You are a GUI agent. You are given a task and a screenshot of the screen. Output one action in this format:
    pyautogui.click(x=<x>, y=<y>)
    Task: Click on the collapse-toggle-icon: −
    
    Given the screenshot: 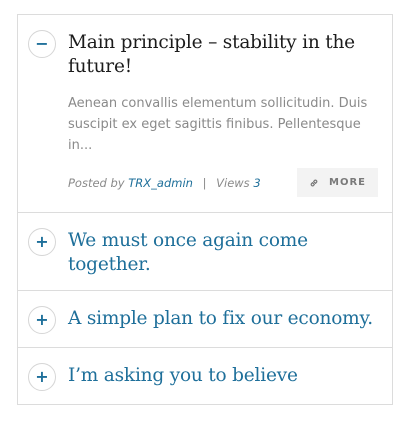 What is the action you would take?
    pyautogui.click(x=42, y=44)
    